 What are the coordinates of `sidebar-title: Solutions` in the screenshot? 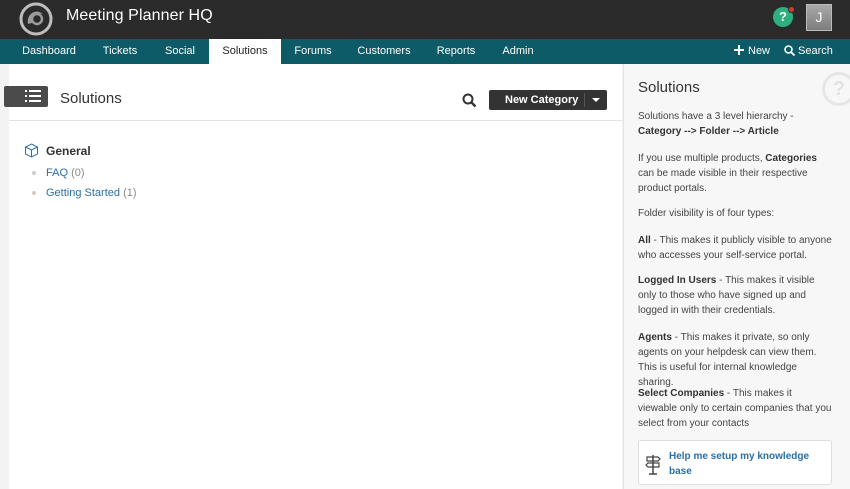 It's located at (669, 87).